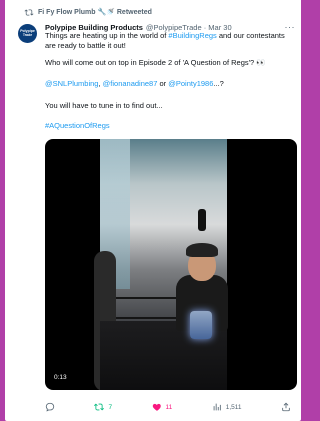  I want to click on retweet-button: 7, so click(103, 407).